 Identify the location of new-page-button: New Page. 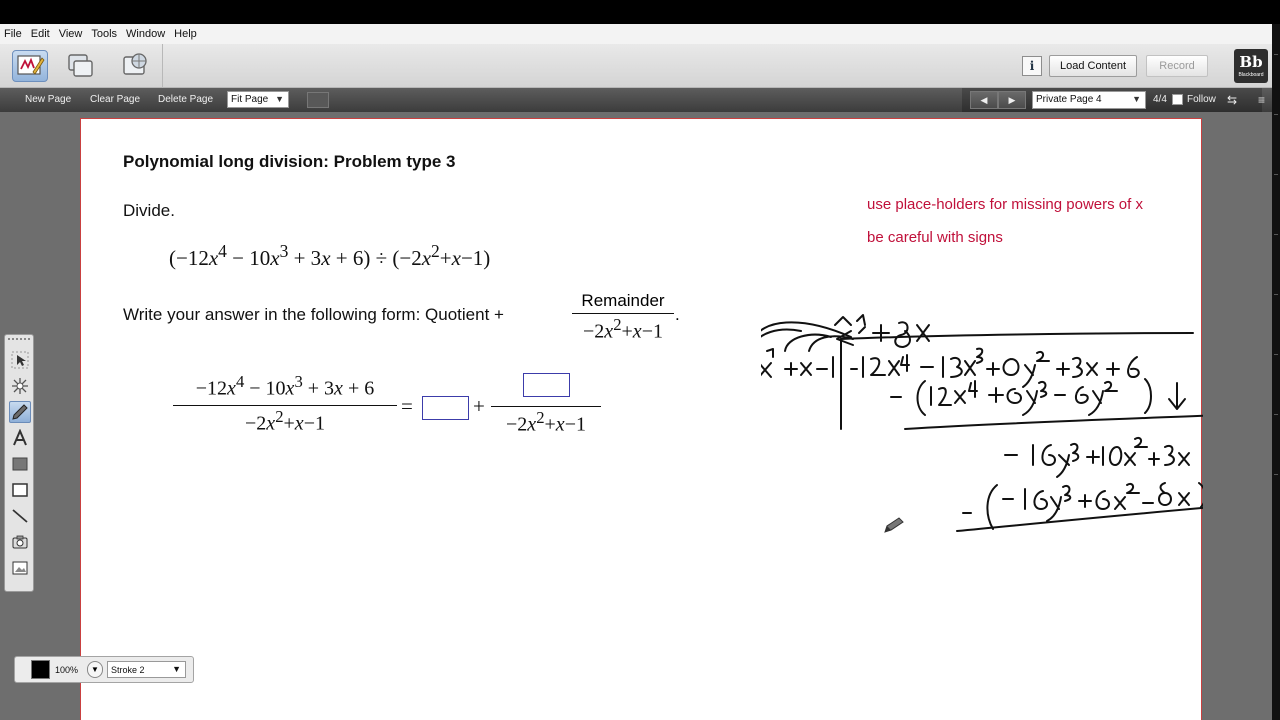
(48, 99).